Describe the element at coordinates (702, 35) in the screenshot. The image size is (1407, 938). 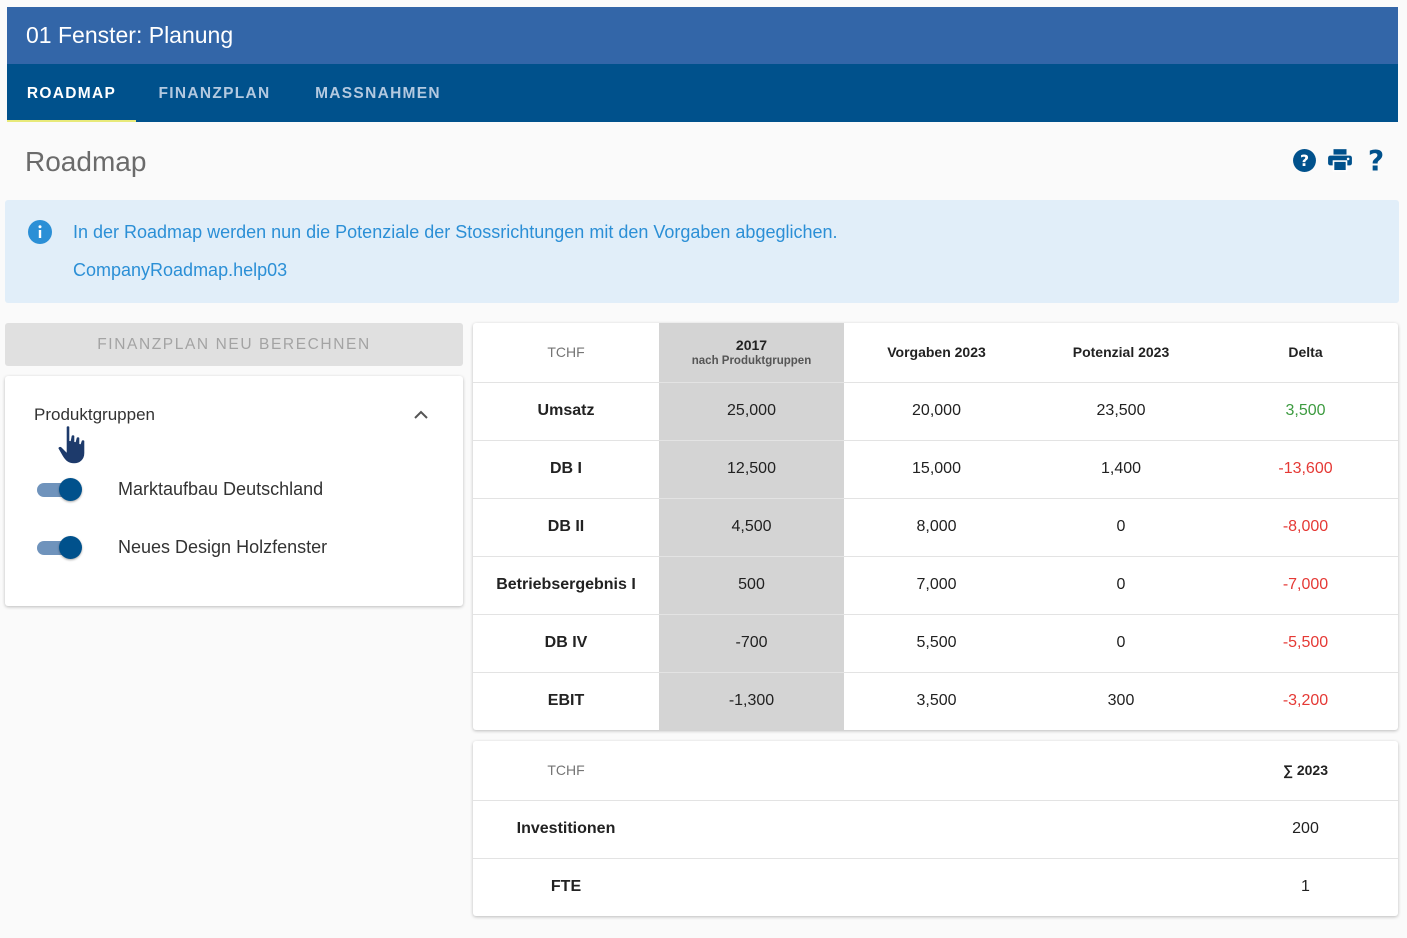
I see `app-title: 01 Fenster: Planung` at that location.